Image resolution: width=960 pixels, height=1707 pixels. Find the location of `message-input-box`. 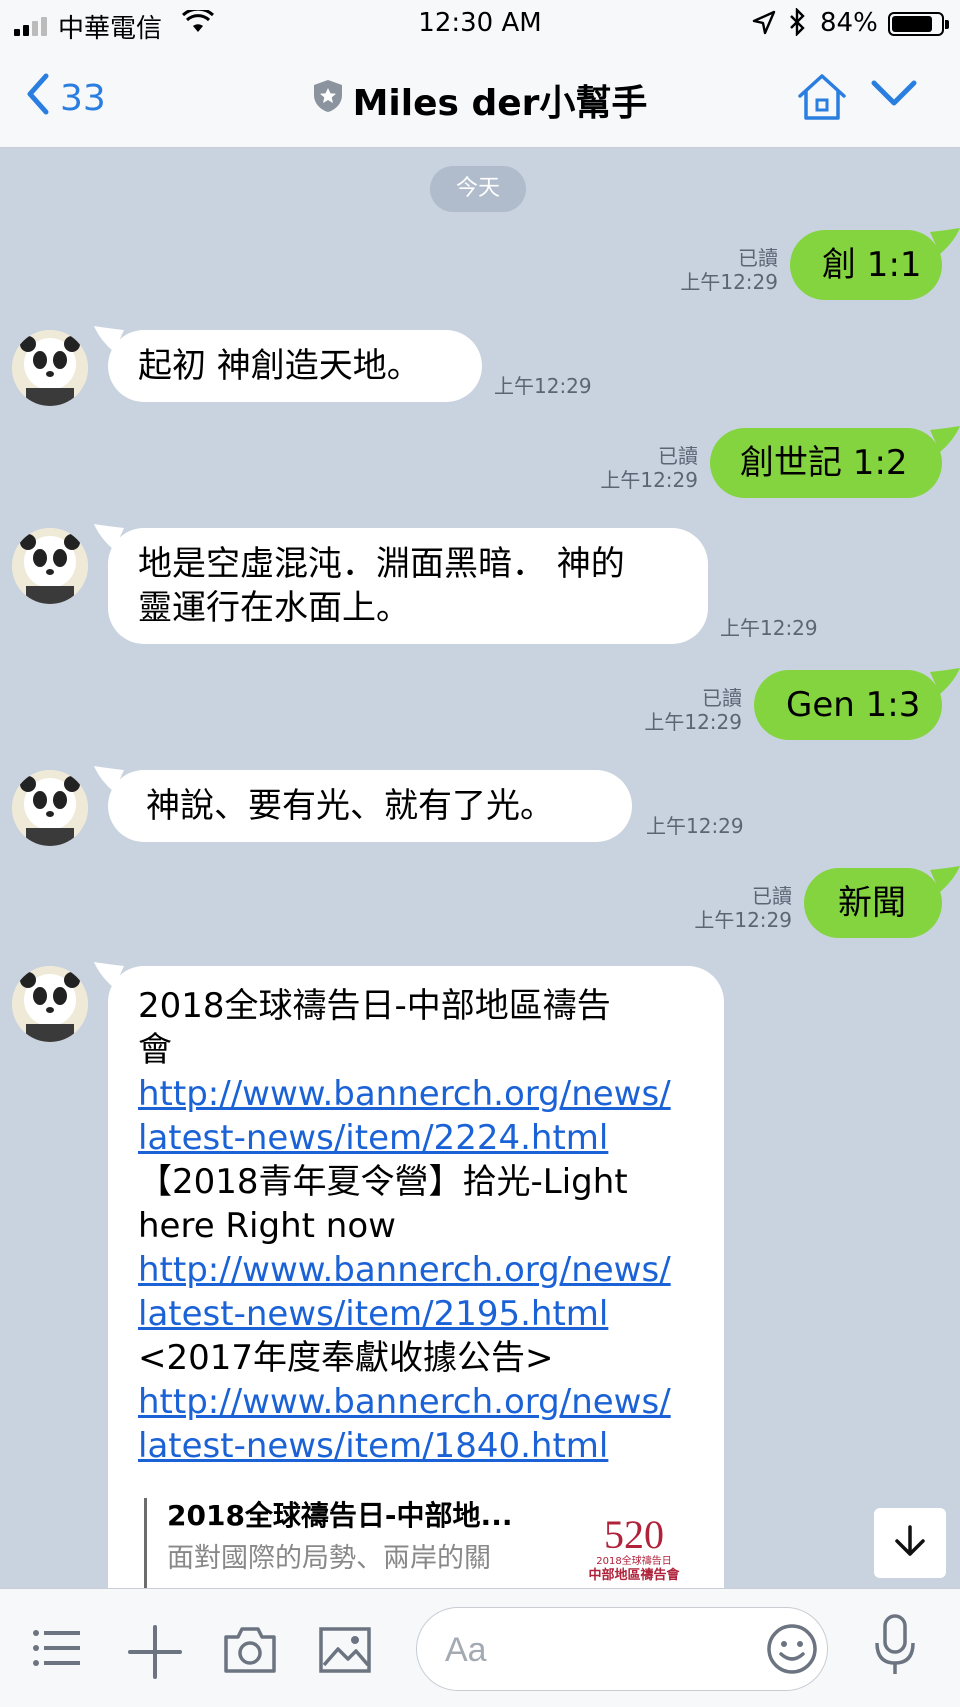

message-input-box is located at coordinates (622, 1649).